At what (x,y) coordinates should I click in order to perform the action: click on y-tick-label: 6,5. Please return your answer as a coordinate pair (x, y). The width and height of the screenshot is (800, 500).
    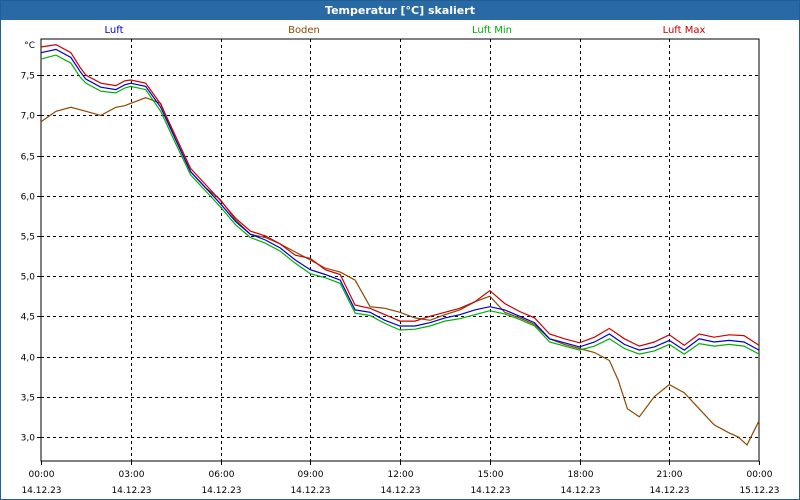
    Looking at the image, I should click on (28, 158).